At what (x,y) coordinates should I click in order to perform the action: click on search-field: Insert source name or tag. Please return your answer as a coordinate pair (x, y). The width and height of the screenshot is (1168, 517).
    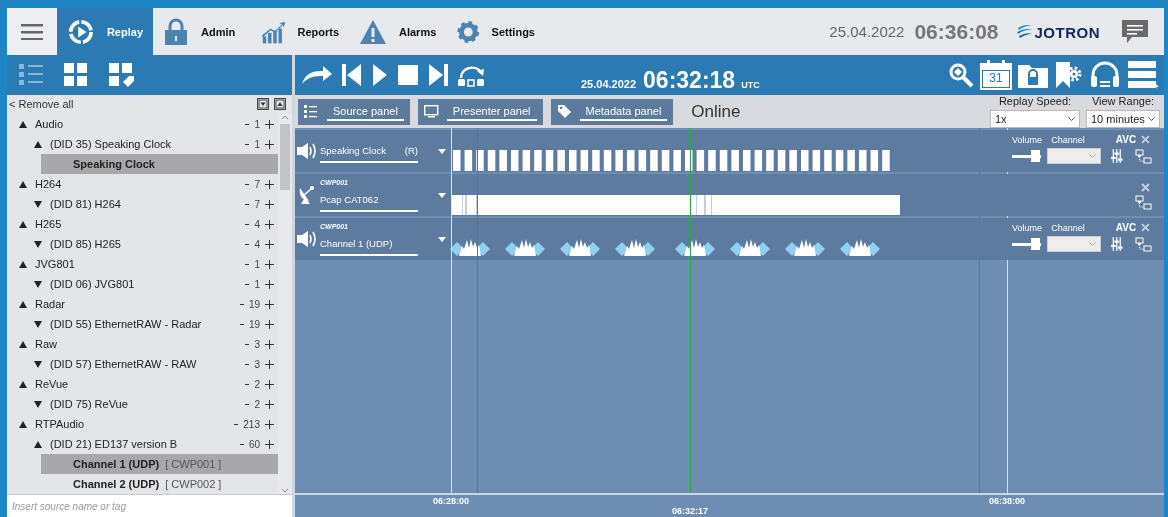
    Looking at the image, I should click on (149, 505).